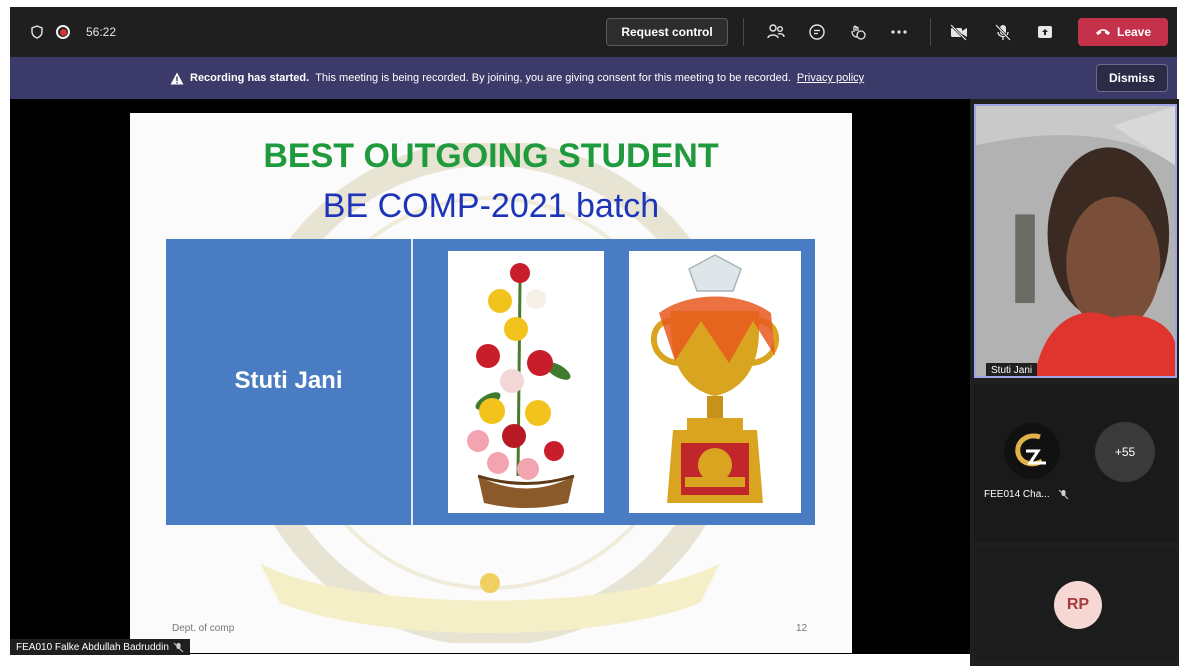  I want to click on participant-avatar-rp: RP, so click(1078, 605).